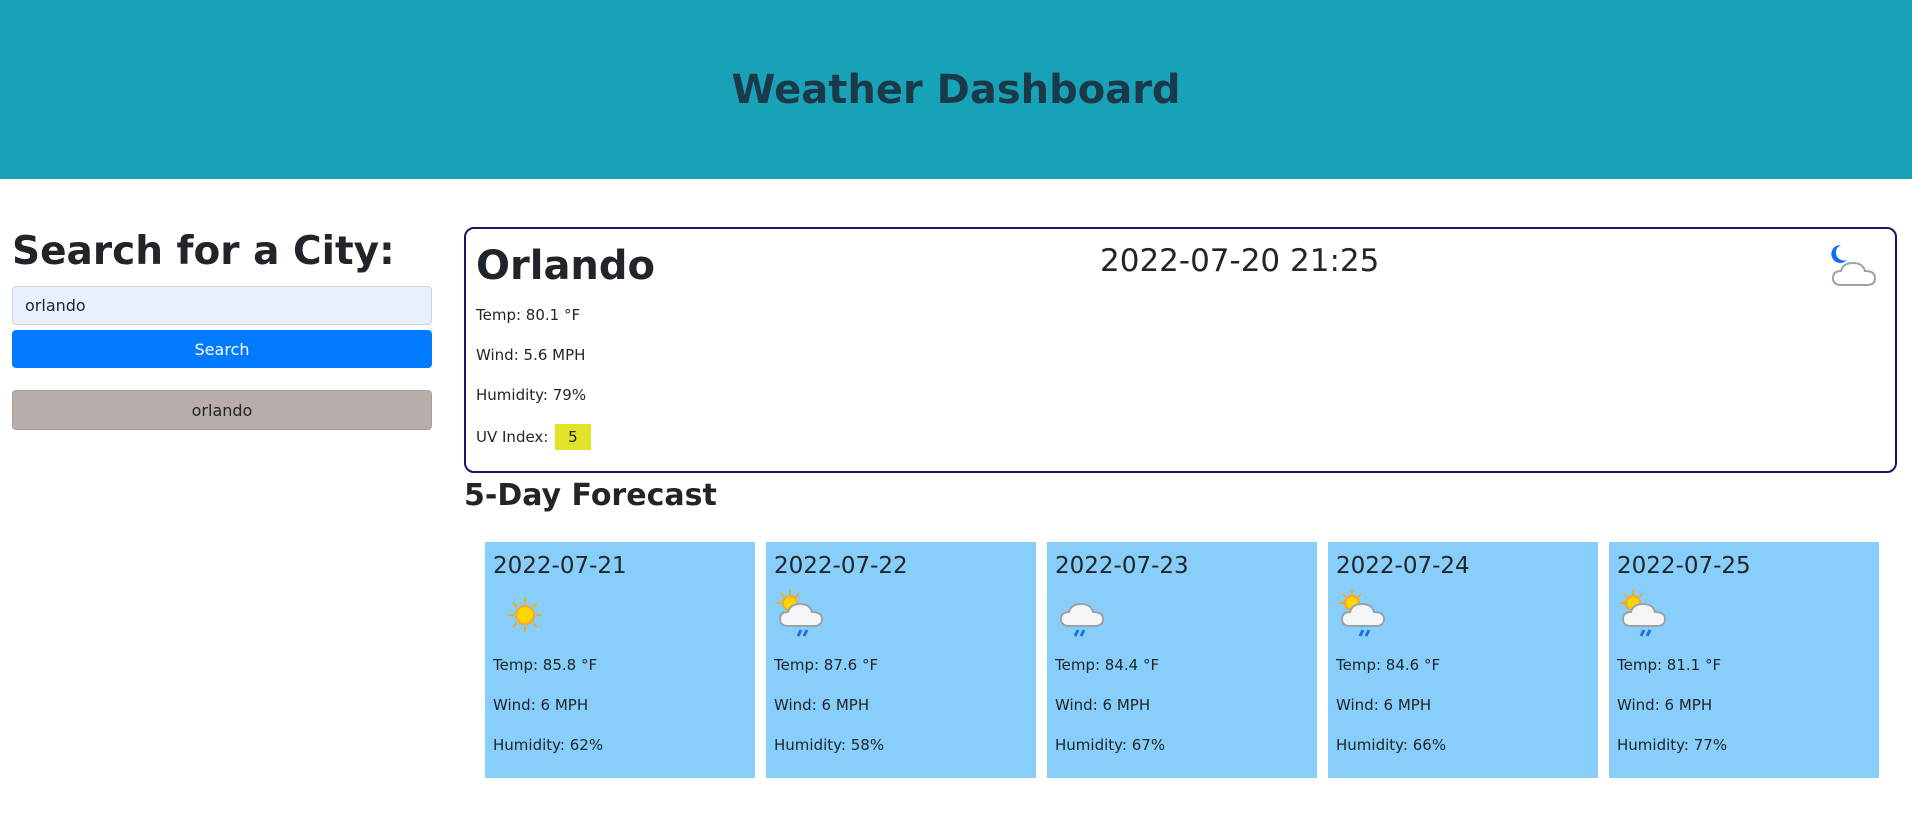  Describe the element at coordinates (560, 566) in the screenshot. I see `forecast-date: 2022-07-21` at that location.